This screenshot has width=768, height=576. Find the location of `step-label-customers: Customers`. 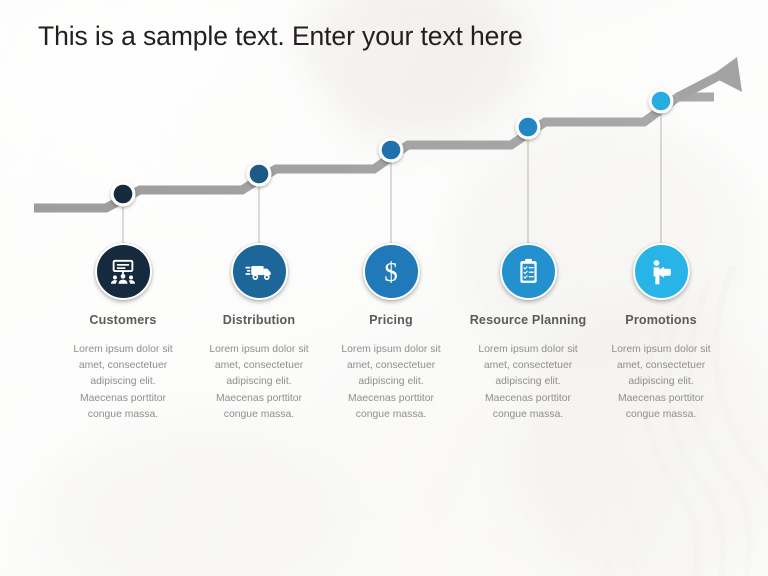

step-label-customers: Customers is located at coordinates (123, 320).